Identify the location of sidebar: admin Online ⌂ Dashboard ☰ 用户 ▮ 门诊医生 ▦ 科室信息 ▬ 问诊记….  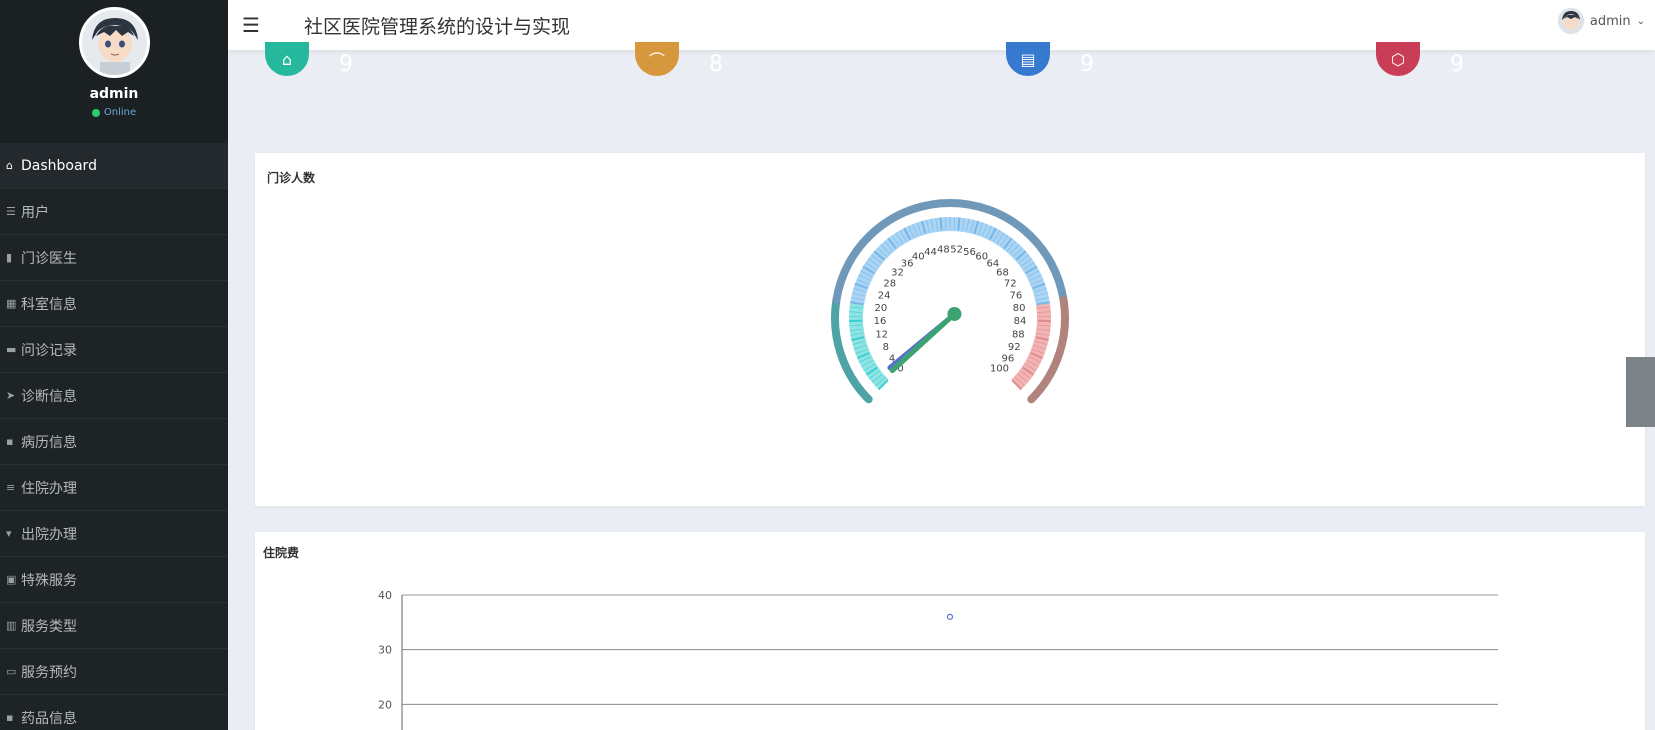
(114, 365).